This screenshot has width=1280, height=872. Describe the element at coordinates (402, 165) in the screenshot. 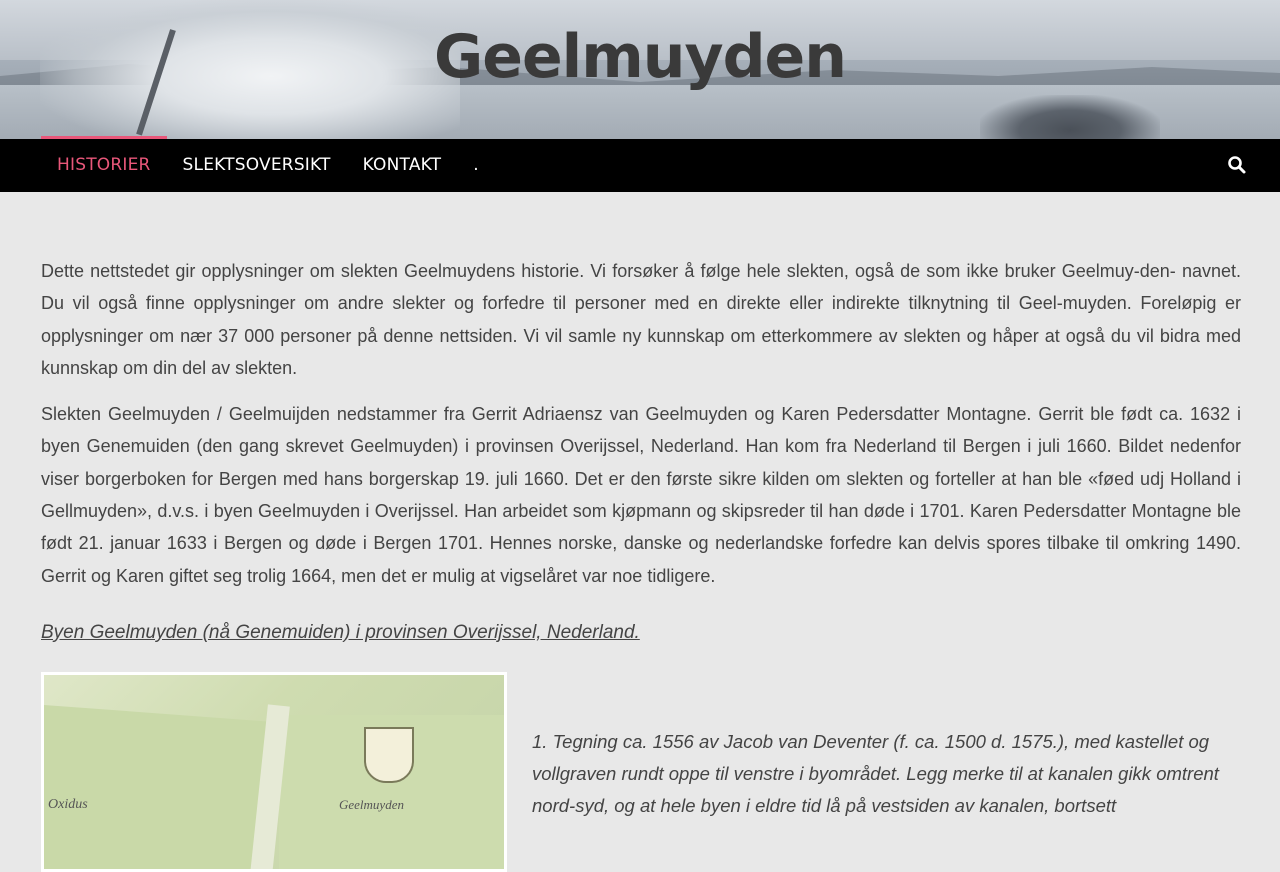

I see `nav-item-kontakt: KONTAKT` at that location.